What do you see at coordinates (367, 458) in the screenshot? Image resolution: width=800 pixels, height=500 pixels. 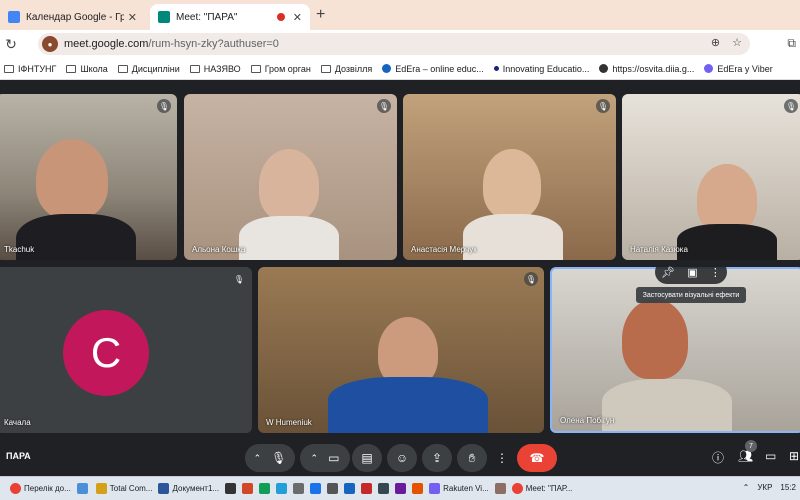 I see `captions-button: ▤` at bounding box center [367, 458].